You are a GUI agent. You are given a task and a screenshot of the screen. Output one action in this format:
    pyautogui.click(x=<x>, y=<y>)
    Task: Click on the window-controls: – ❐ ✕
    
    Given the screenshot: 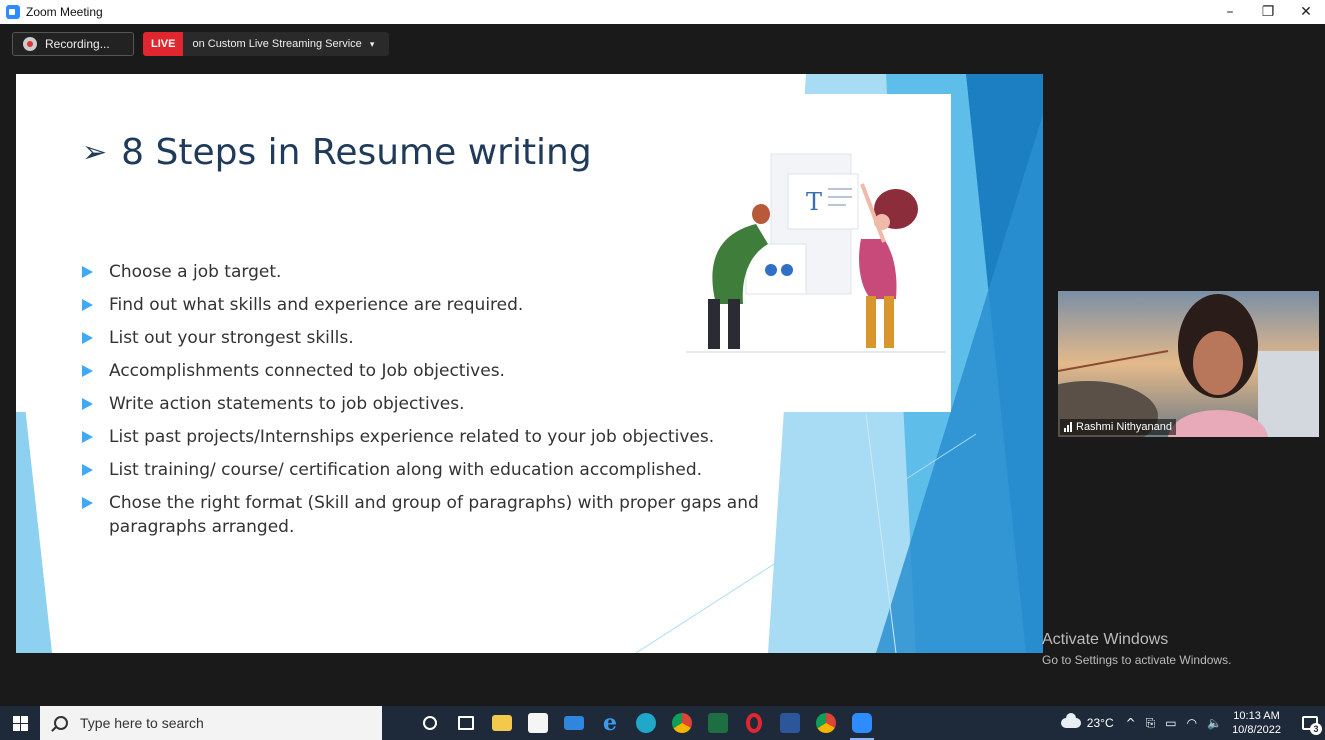 What is the action you would take?
    pyautogui.click(x=1268, y=12)
    